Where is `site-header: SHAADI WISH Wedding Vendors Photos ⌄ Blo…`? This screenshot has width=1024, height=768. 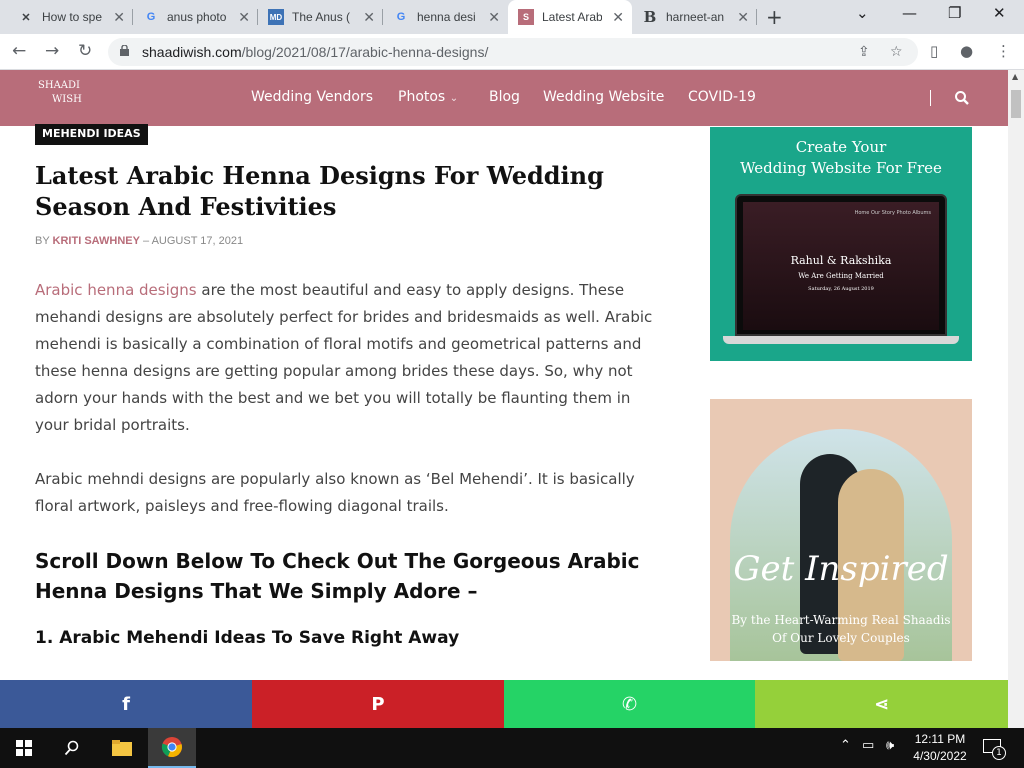
site-header: SHAADI WISH Wedding Vendors Photos ⌄ Blo… is located at coordinates (504, 98).